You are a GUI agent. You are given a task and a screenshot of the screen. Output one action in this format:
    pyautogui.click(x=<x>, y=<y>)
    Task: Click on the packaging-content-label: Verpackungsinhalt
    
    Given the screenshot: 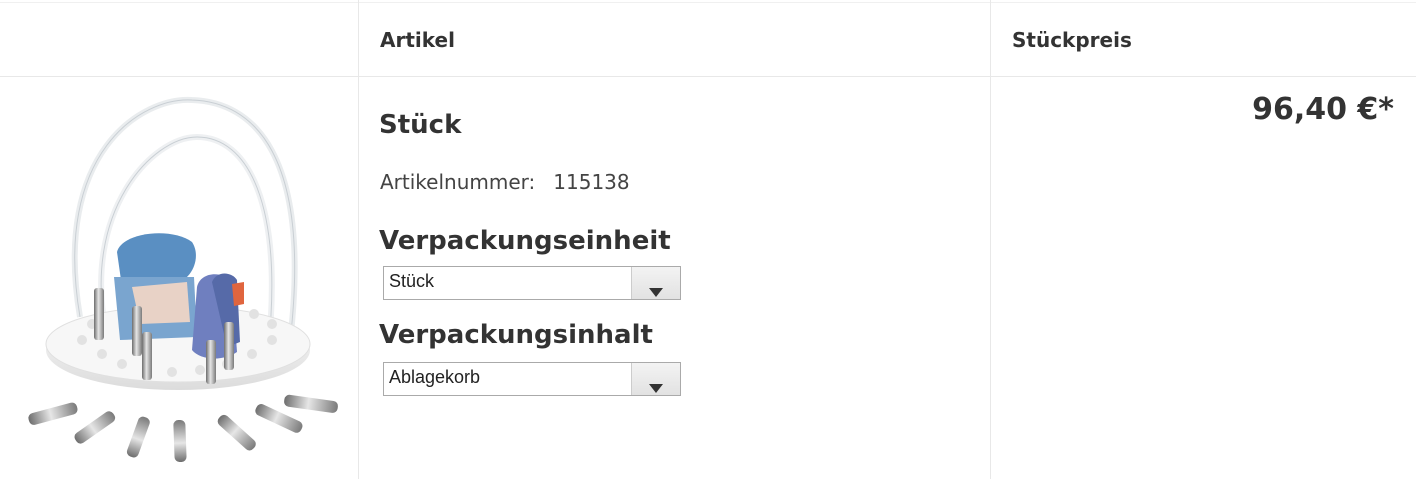 What is the action you would take?
    pyautogui.click(x=516, y=335)
    